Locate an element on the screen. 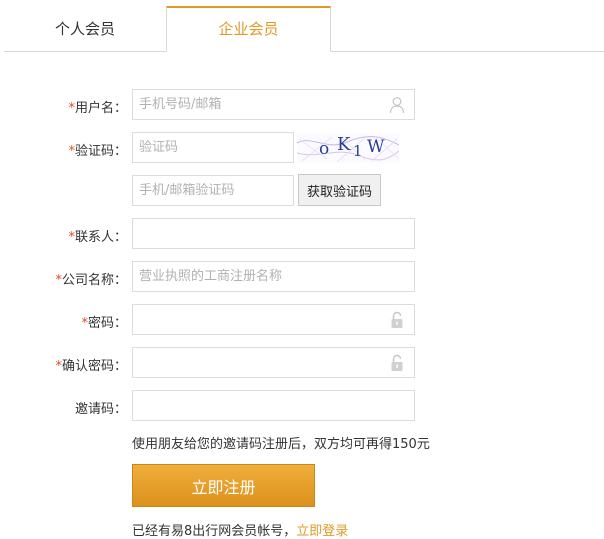 This screenshot has width=604, height=539. confirm-password-label-text: 确认密码： is located at coordinates (94, 366).